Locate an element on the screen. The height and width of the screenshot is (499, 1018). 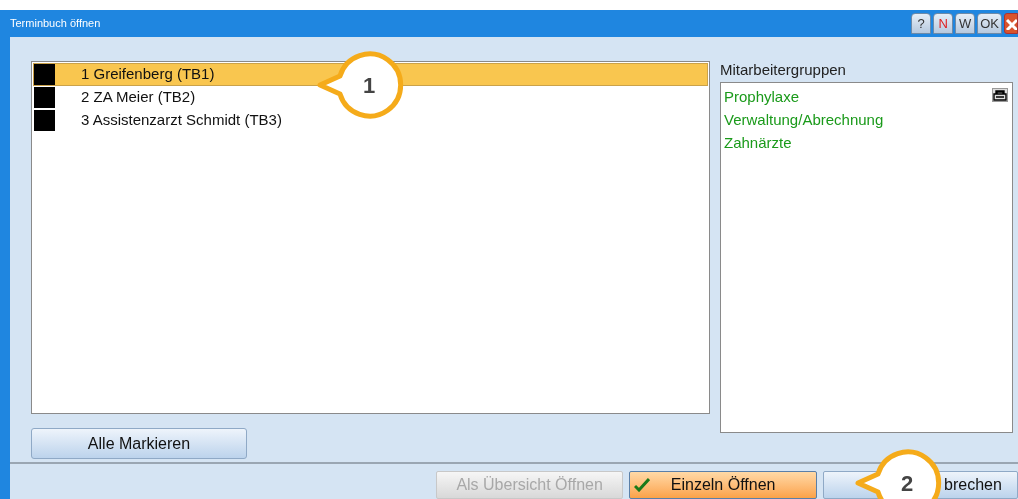
calendar-name: 1 Greifenberg (TB1) is located at coordinates (148, 74).